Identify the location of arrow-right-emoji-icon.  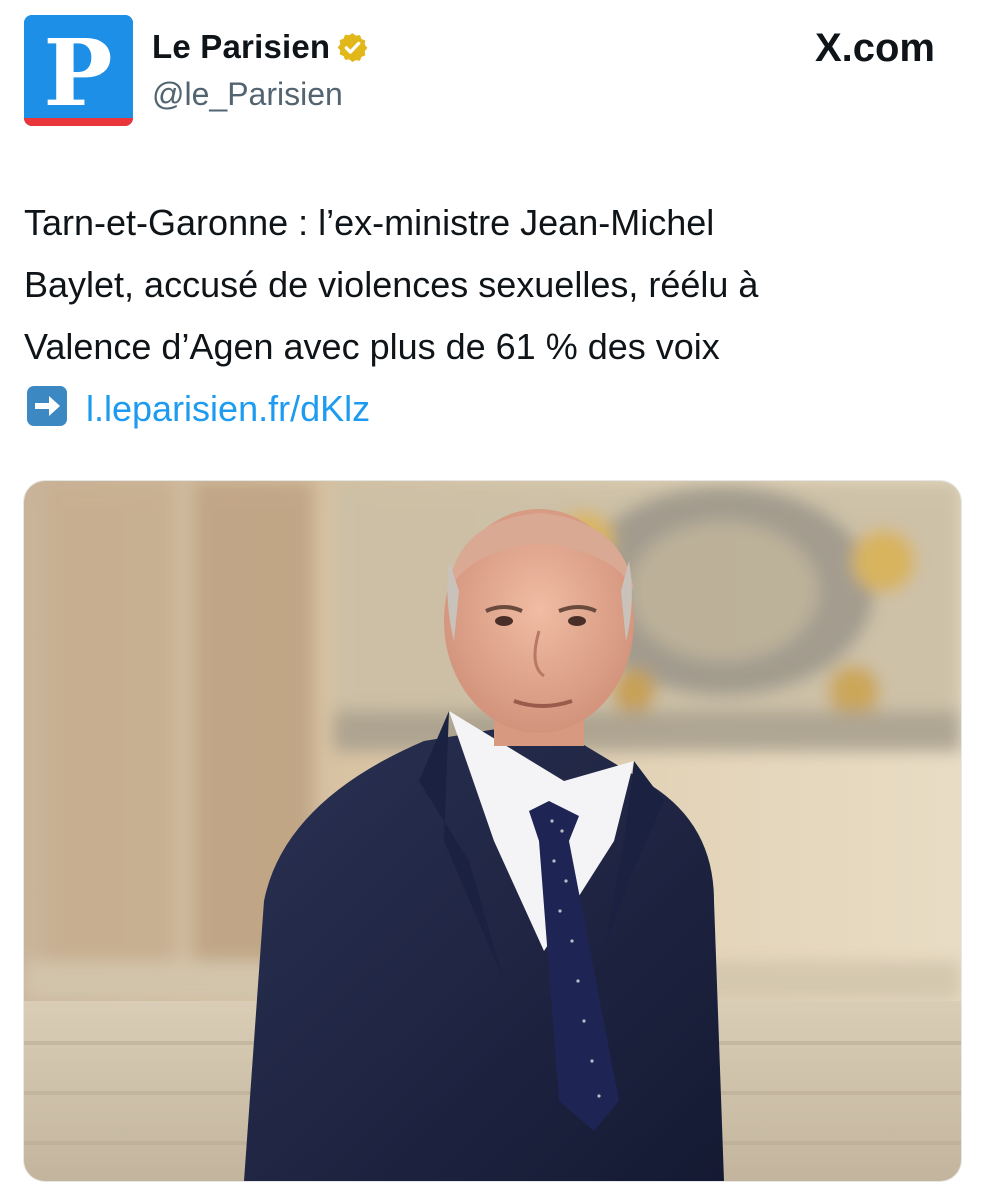
(51, 405).